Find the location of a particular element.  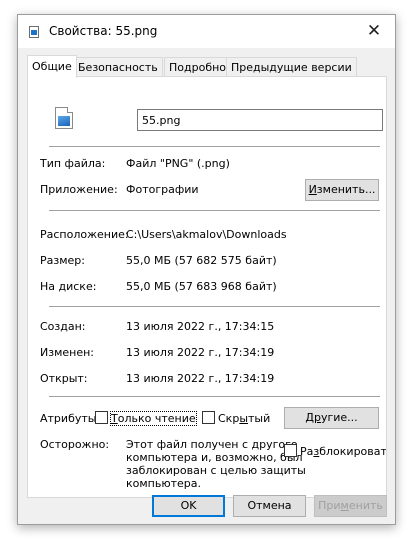

created-value: 13 июля 2022 г., 17:34:15 is located at coordinates (200, 326).